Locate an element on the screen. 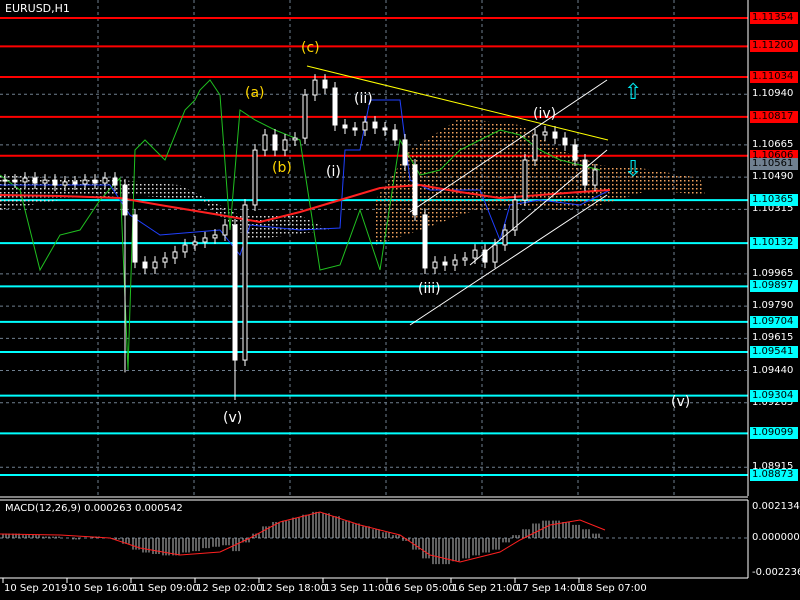 The image size is (800, 600). time-label: 10 Sep 16:00 is located at coordinates (101, 588).